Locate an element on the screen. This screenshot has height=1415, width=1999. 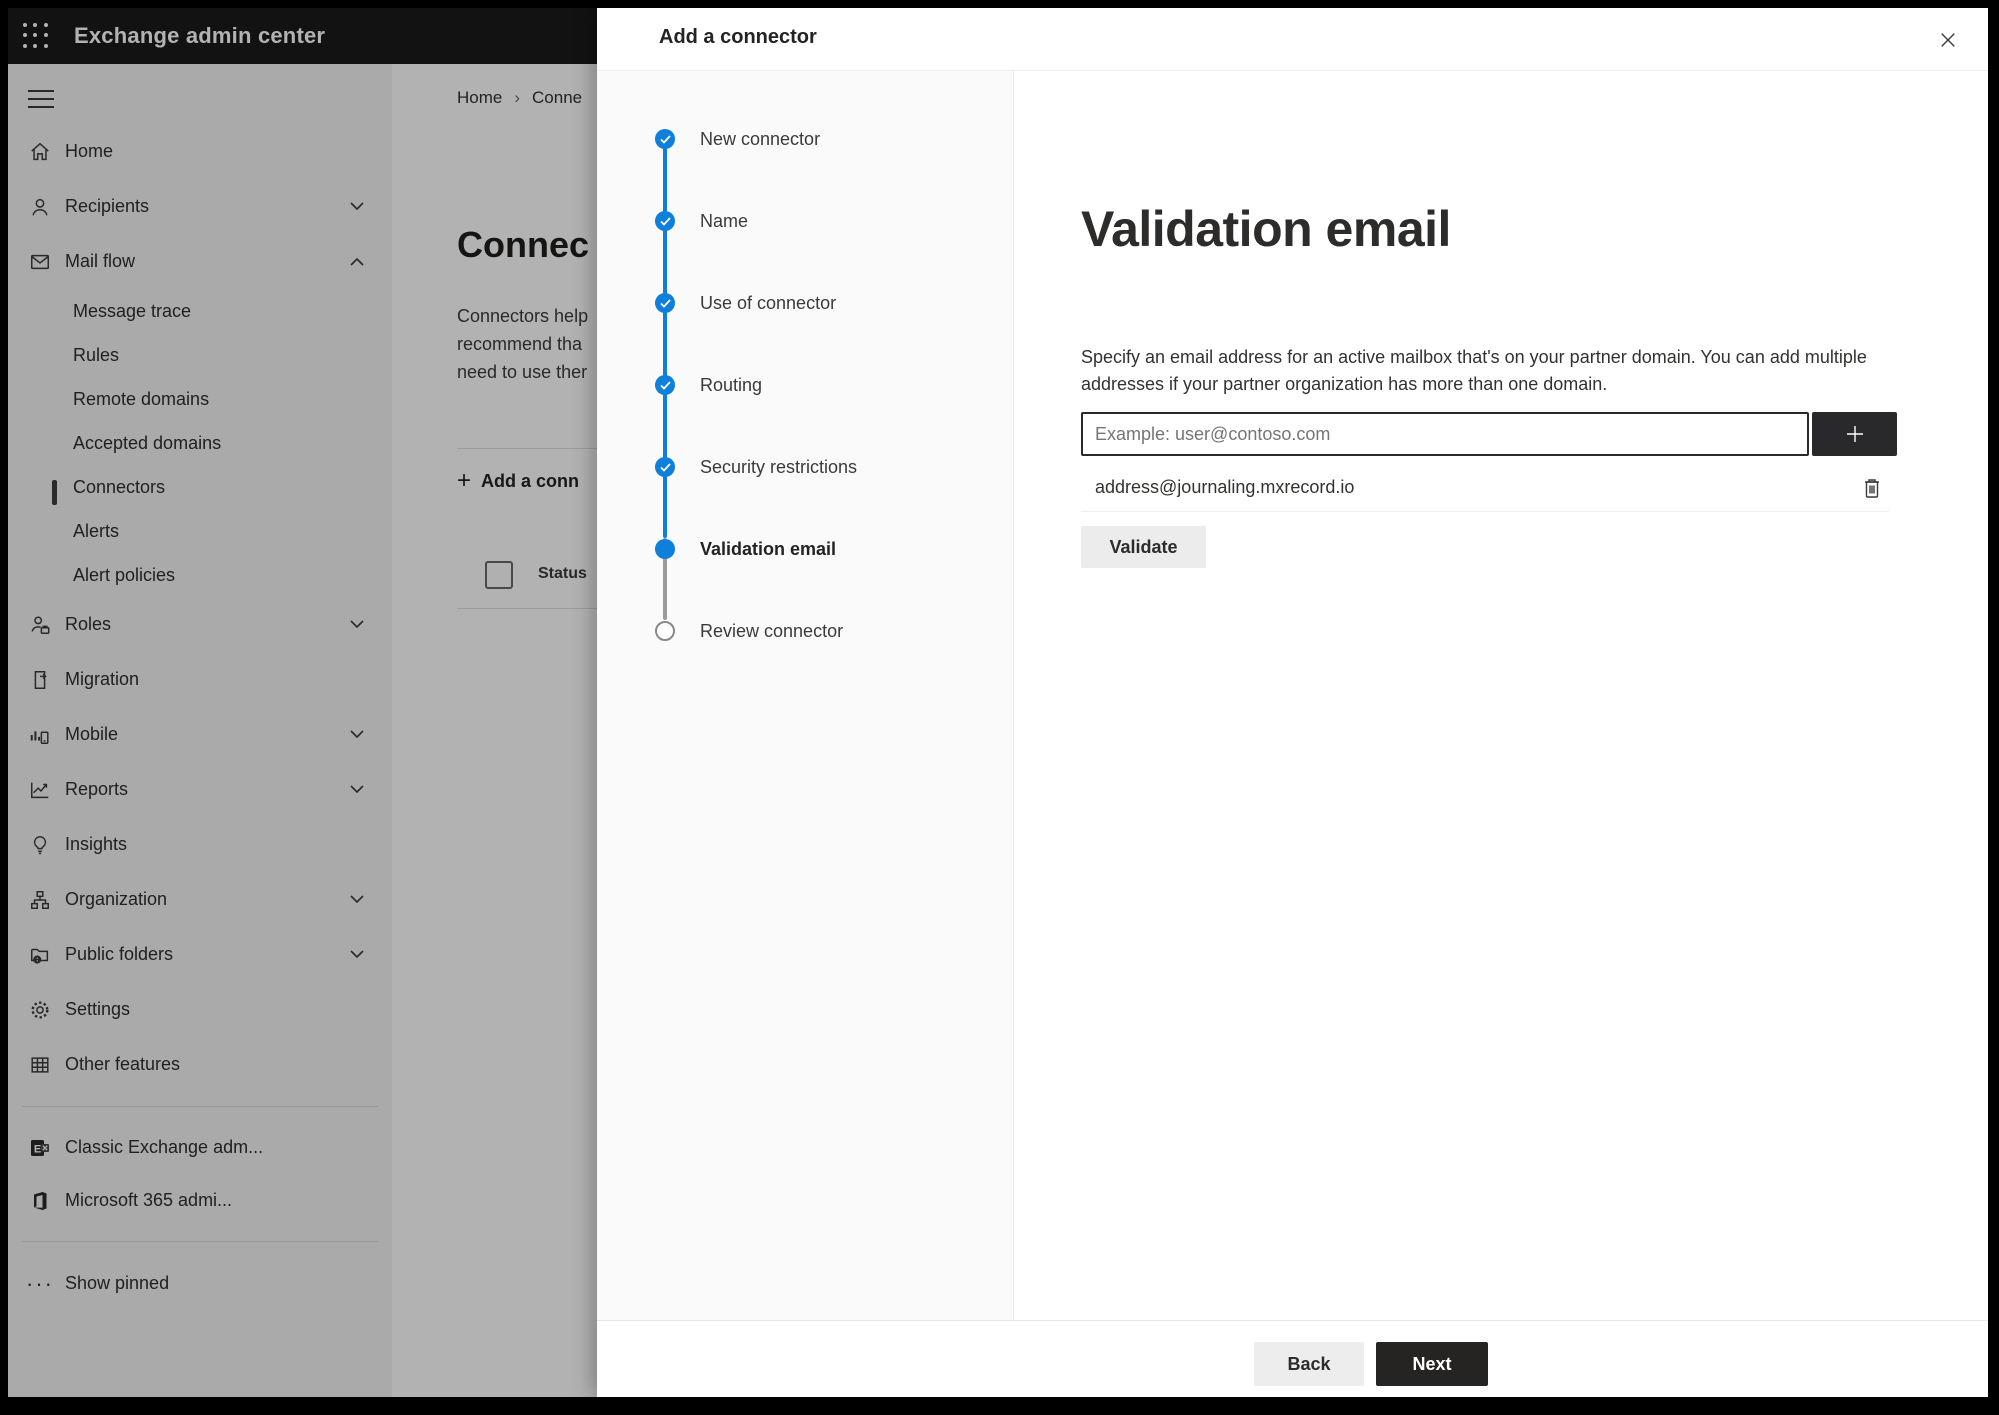
plus-icon is located at coordinates (1854, 434).